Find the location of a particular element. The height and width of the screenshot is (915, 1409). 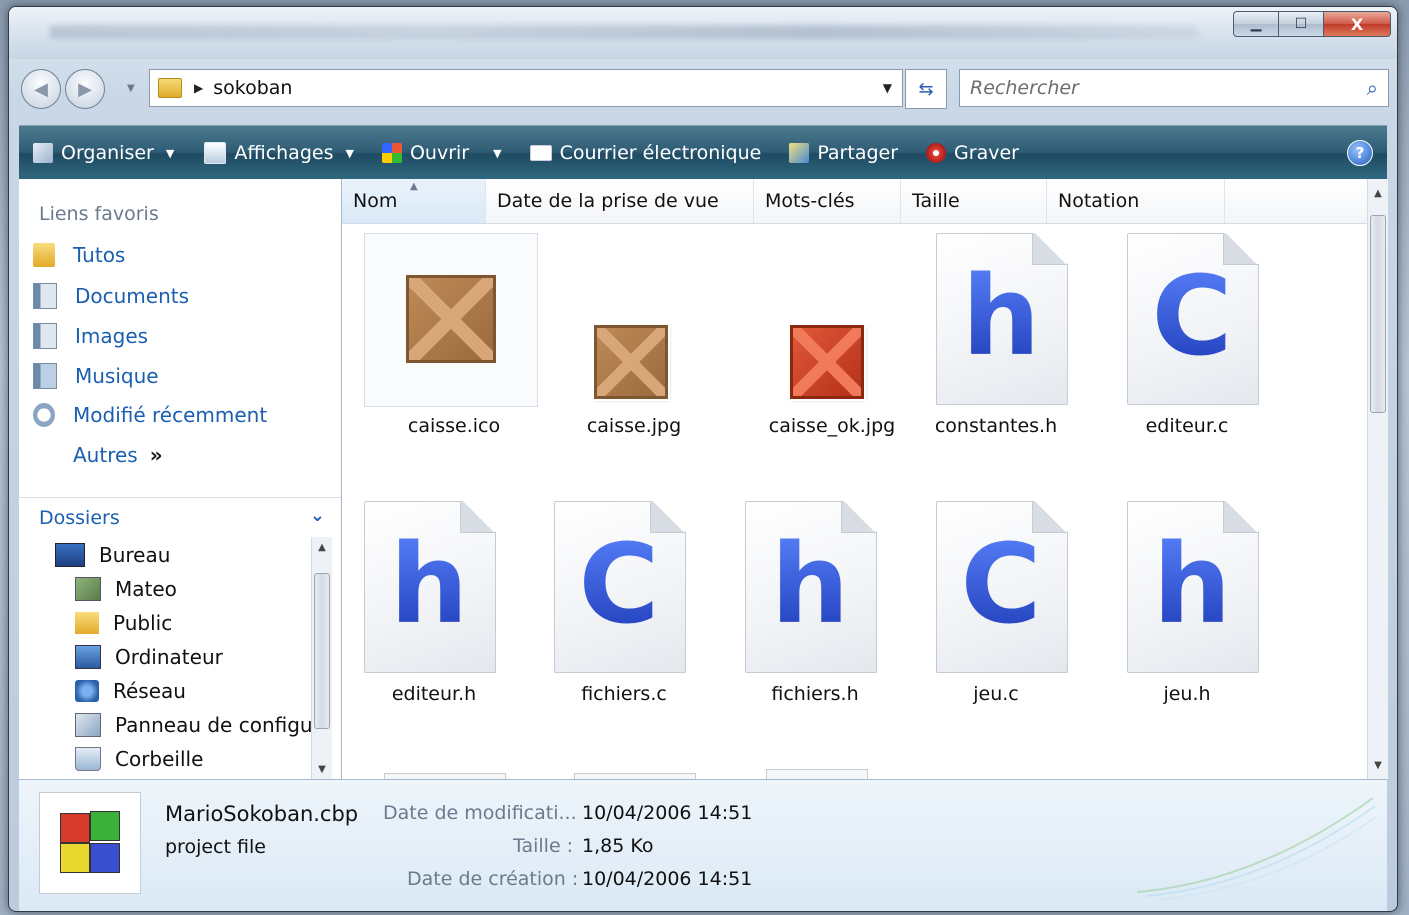

views-button: Affichages ▼ is located at coordinates (279, 153).